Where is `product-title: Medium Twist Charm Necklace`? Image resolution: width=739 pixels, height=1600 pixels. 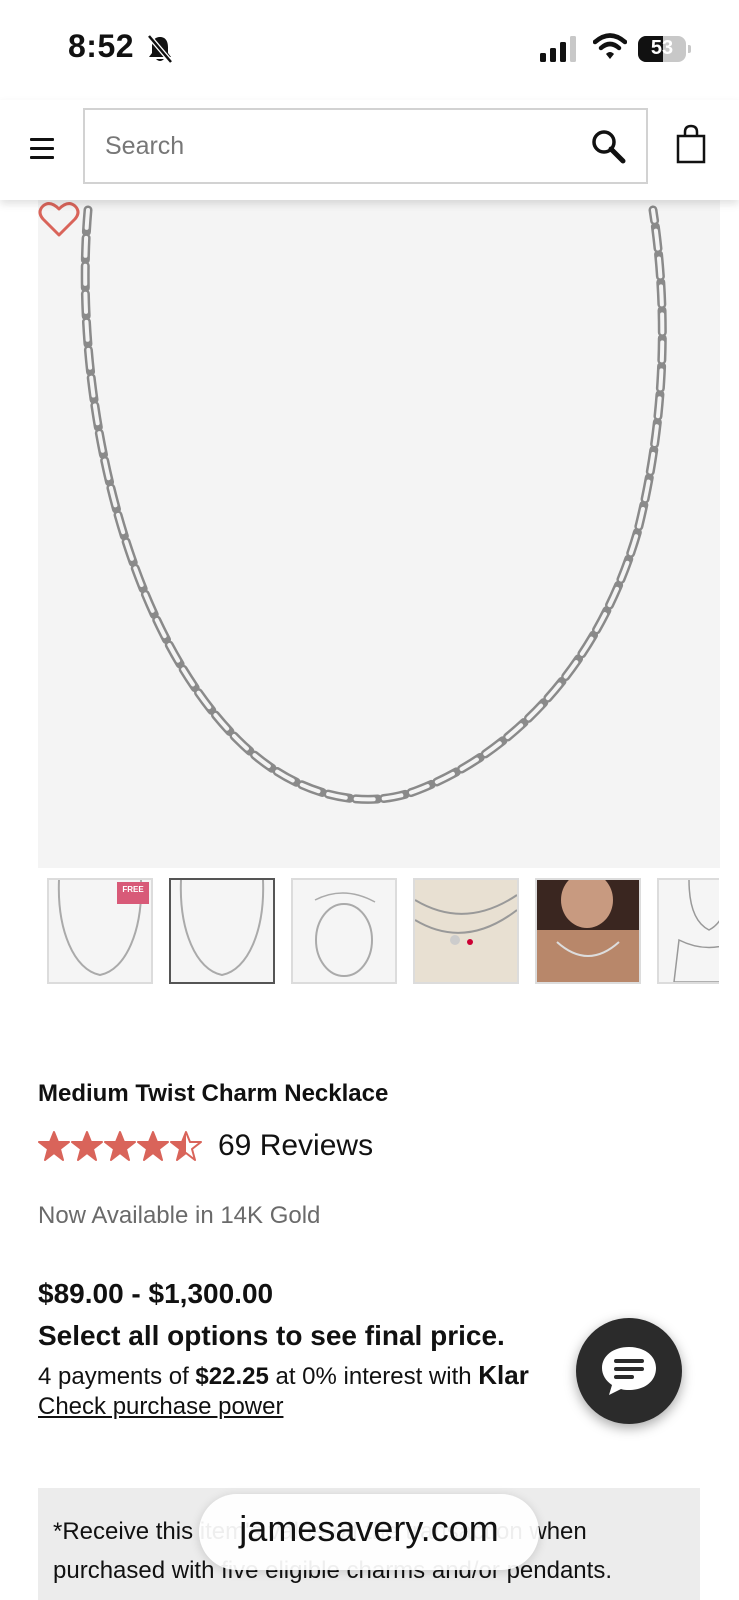 product-title: Medium Twist Charm Necklace is located at coordinates (213, 1093).